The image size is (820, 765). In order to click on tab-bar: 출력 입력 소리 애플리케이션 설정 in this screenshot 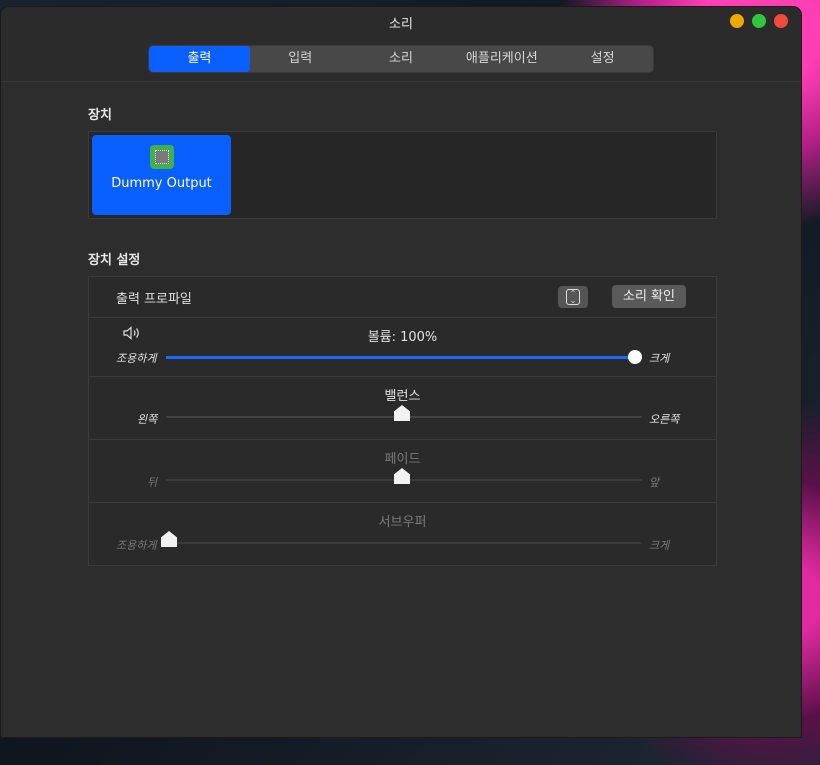, I will do `click(401, 59)`.